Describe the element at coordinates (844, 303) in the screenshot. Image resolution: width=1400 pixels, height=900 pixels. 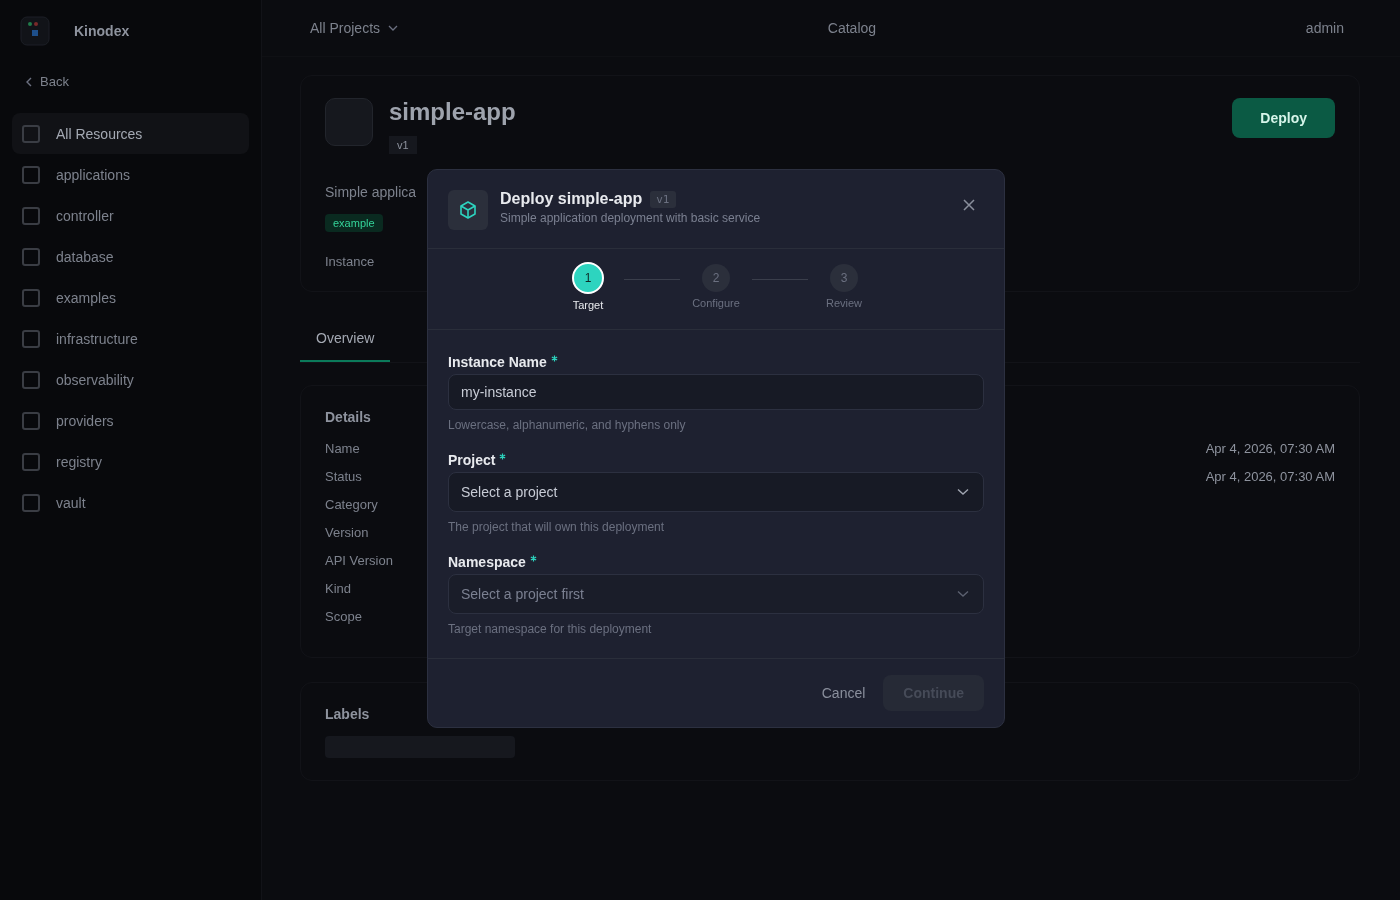
I see `step-label: Review` at that location.